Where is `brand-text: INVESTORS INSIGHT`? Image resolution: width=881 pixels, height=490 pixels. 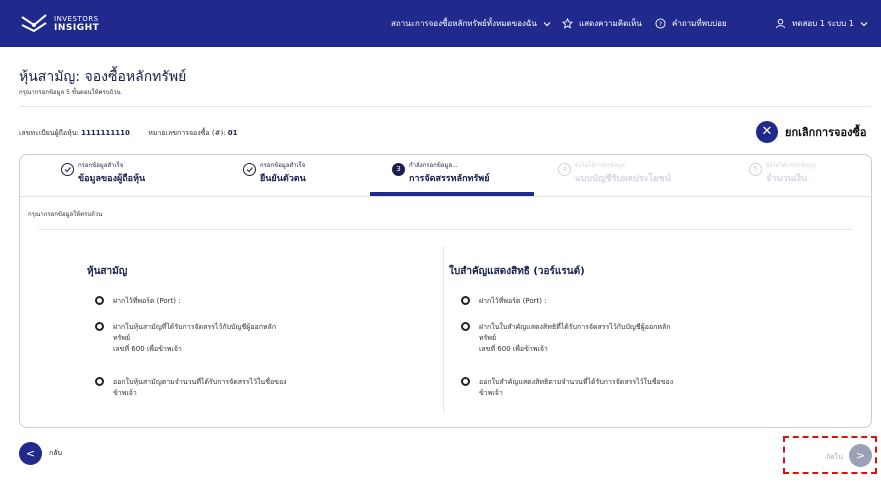
brand-text: INVESTORS INSIGHT is located at coordinates (76, 24).